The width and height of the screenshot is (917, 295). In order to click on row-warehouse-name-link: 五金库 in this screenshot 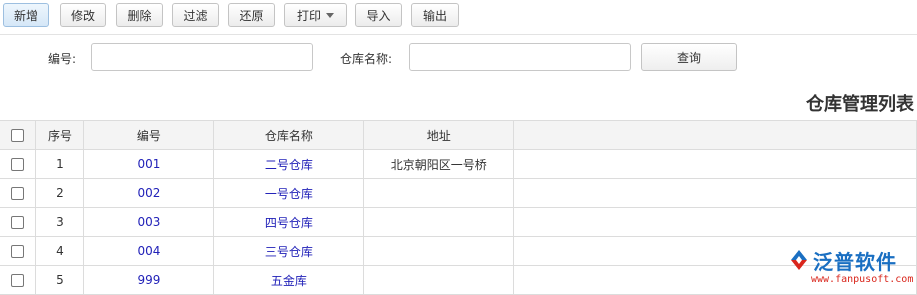, I will do `click(289, 280)`.